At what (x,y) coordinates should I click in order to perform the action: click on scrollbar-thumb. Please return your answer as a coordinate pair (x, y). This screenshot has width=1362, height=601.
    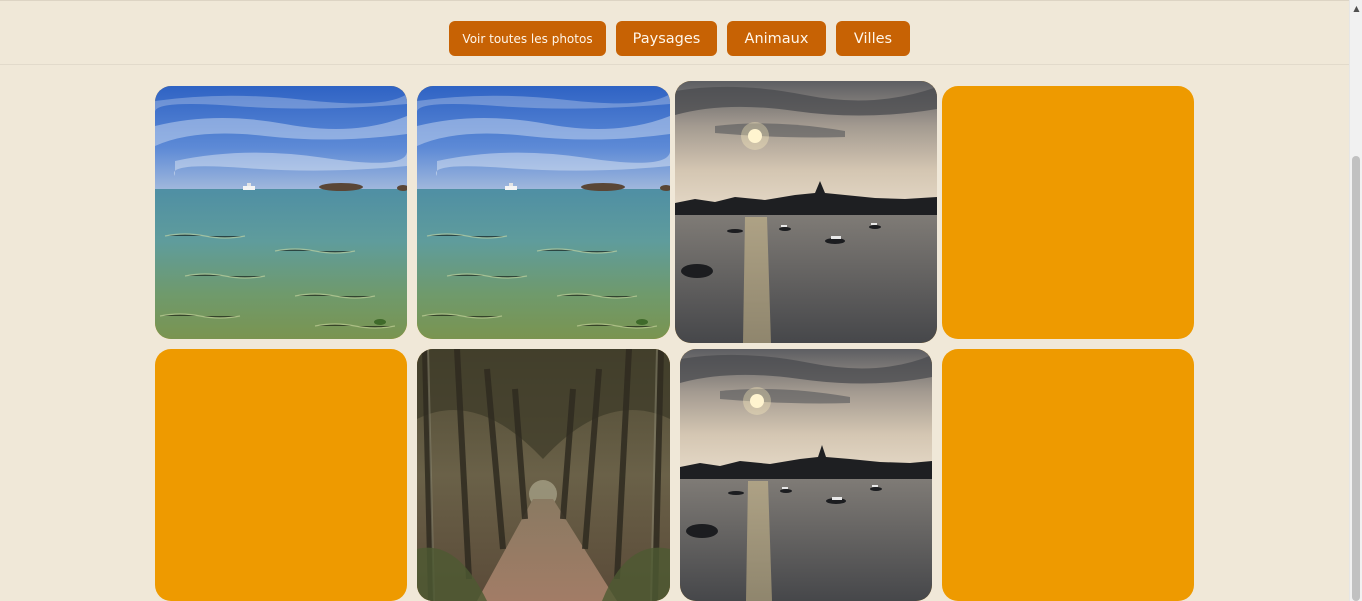
    Looking at the image, I should click on (1356, 378).